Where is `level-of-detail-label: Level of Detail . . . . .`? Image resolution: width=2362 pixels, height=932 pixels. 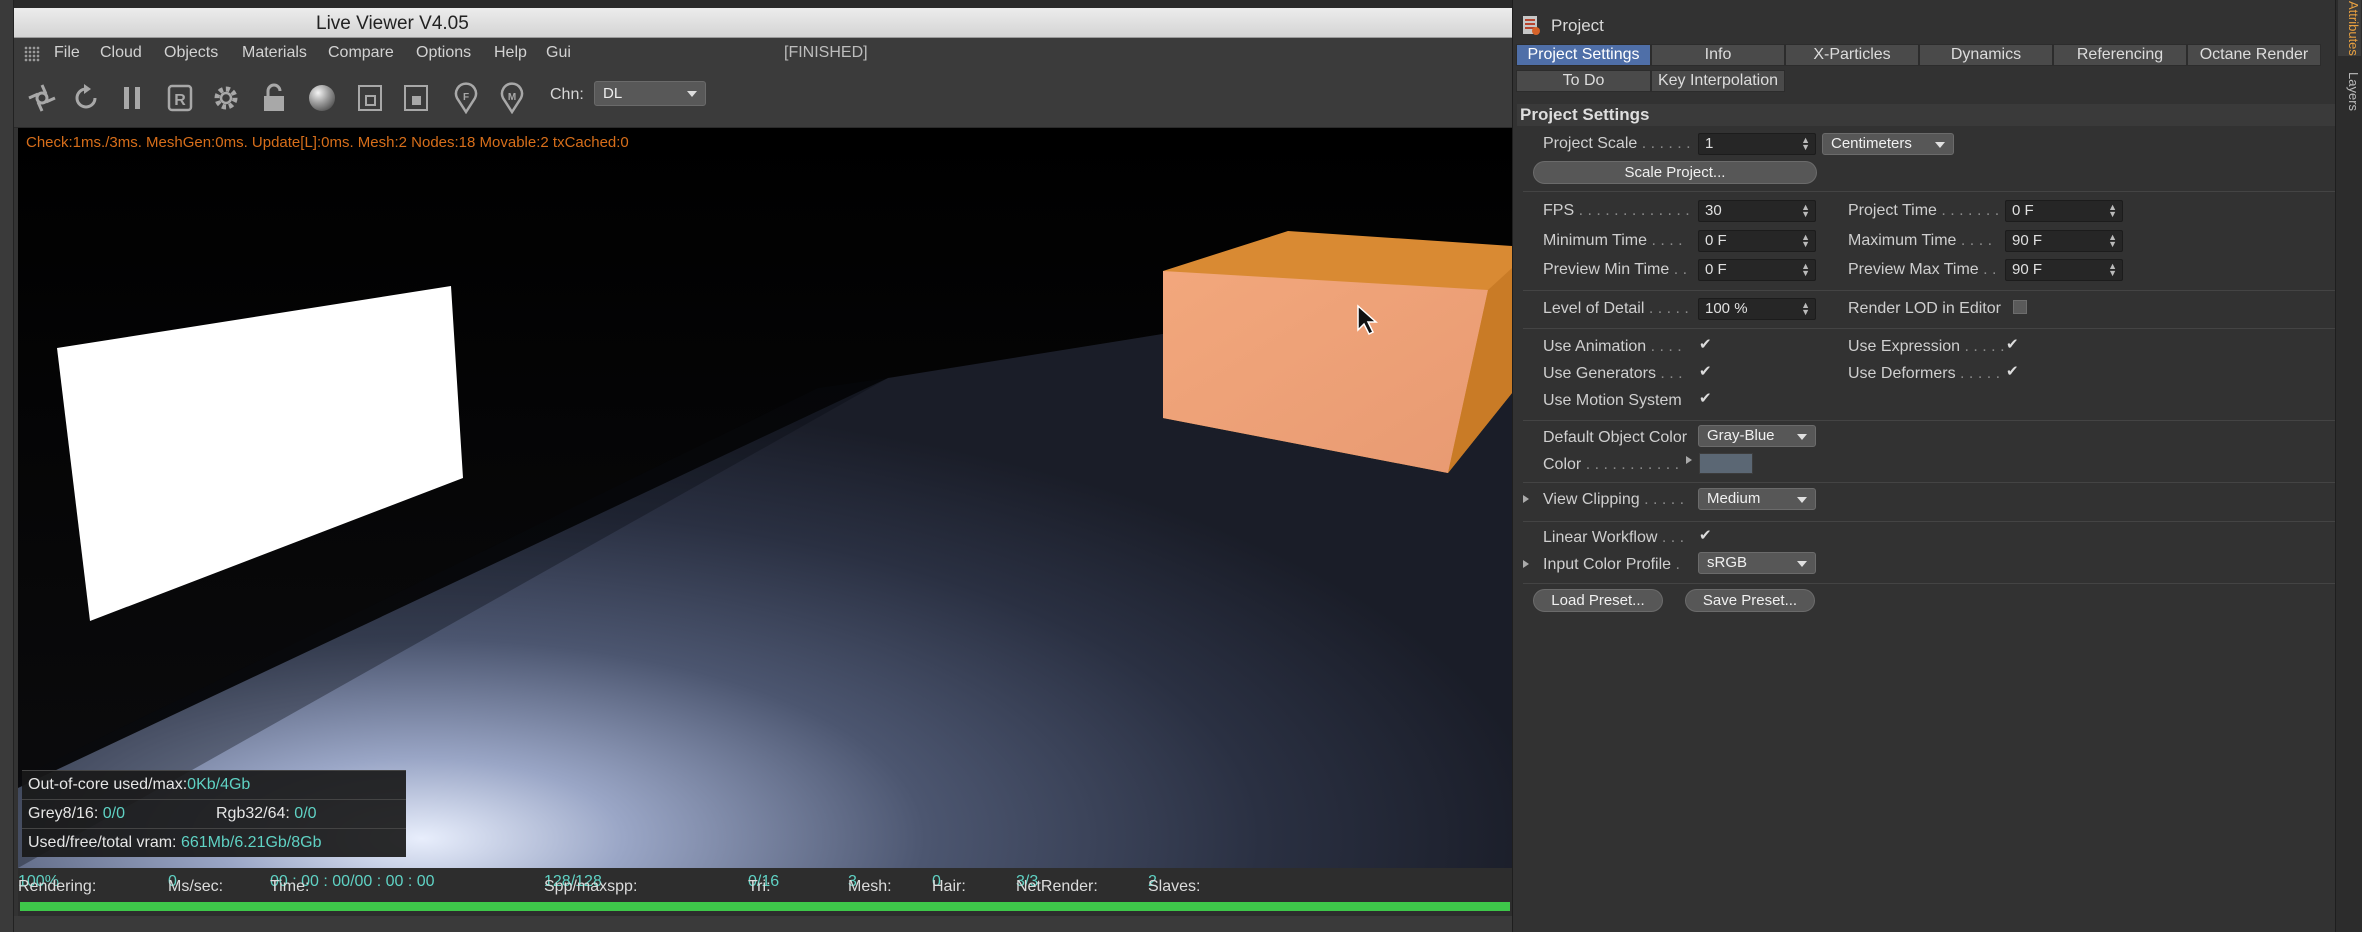 level-of-detail-label: Level of Detail . . . . . is located at coordinates (1616, 308).